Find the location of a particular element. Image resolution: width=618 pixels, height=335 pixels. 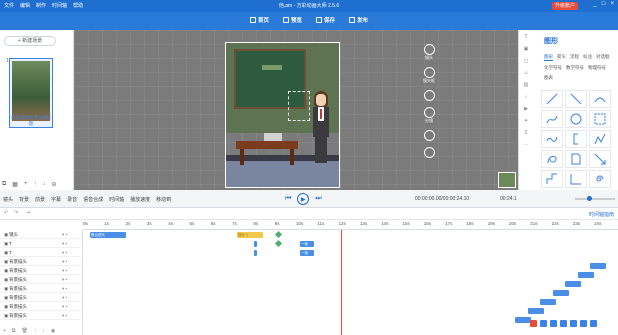

shape-arrow-line is located at coordinates (600, 159).